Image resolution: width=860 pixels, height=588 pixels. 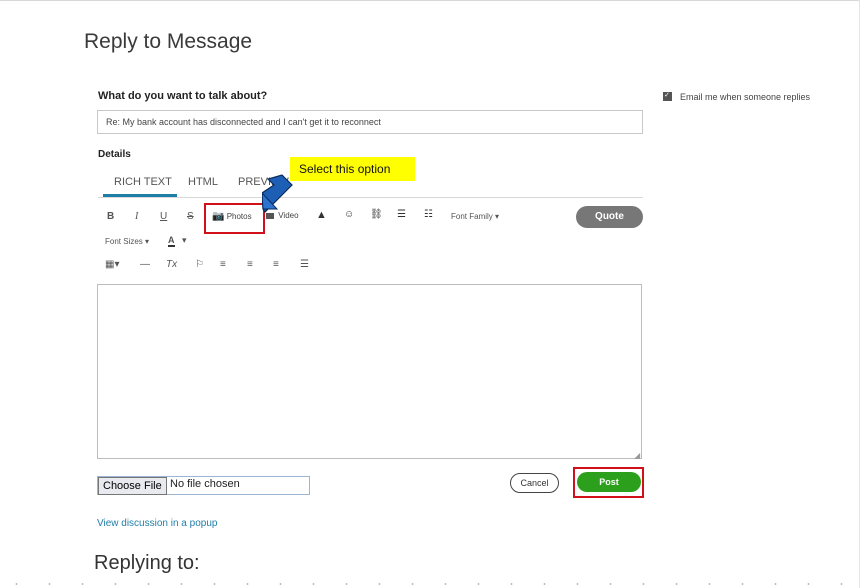 What do you see at coordinates (171, 264) in the screenshot?
I see `clear-format-icon: Tx` at bounding box center [171, 264].